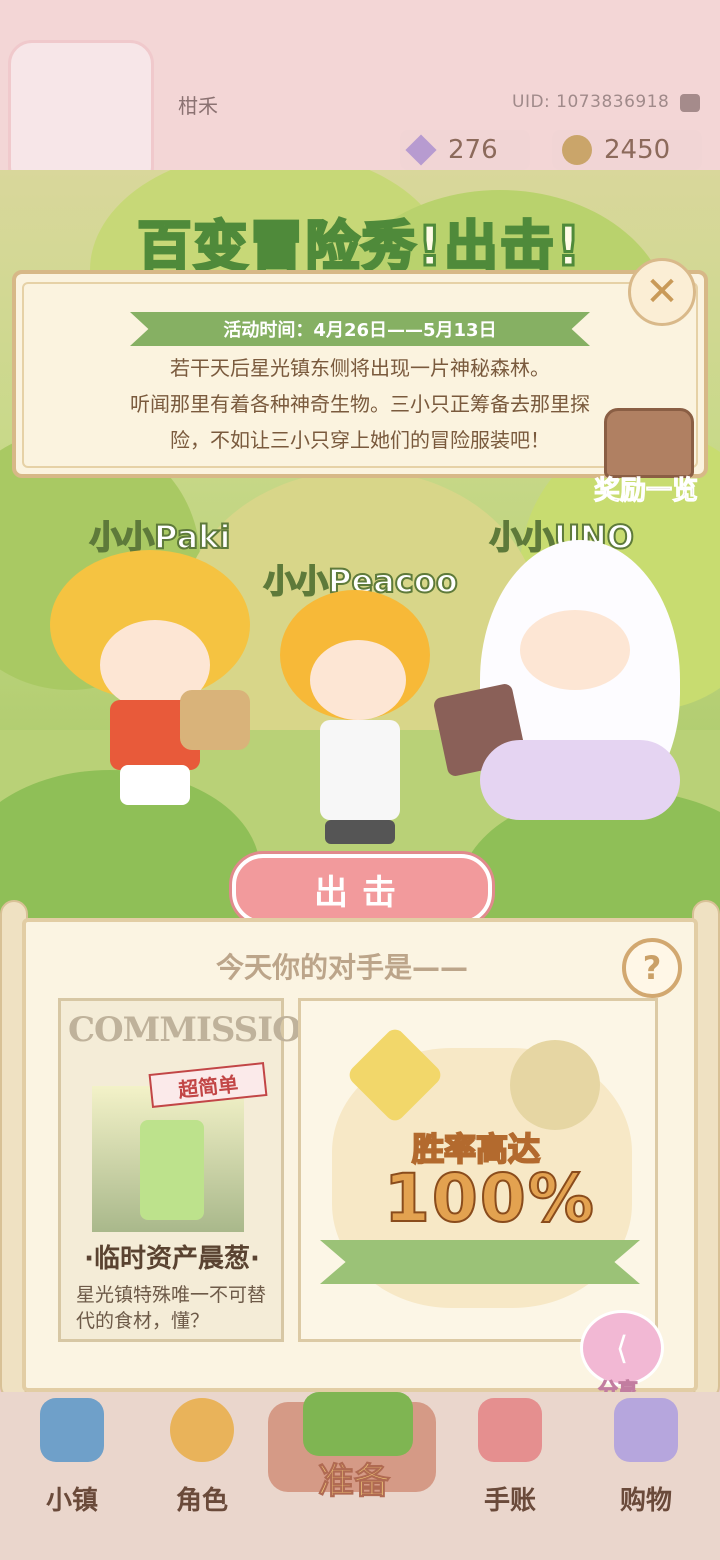 Image resolution: width=720 pixels, height=1560 pixels. I want to click on flower-icon, so click(555, 1085).